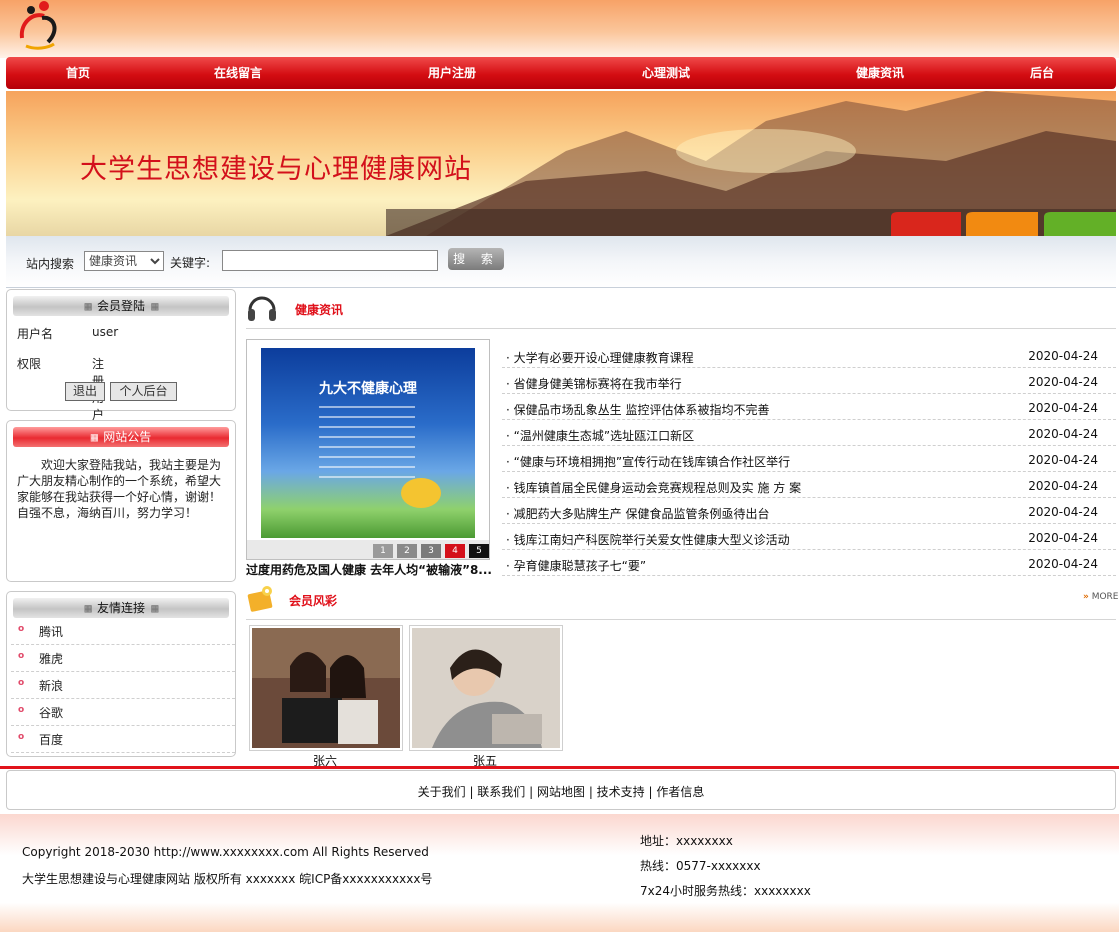  I want to click on search-button: 搜 索, so click(476, 259).